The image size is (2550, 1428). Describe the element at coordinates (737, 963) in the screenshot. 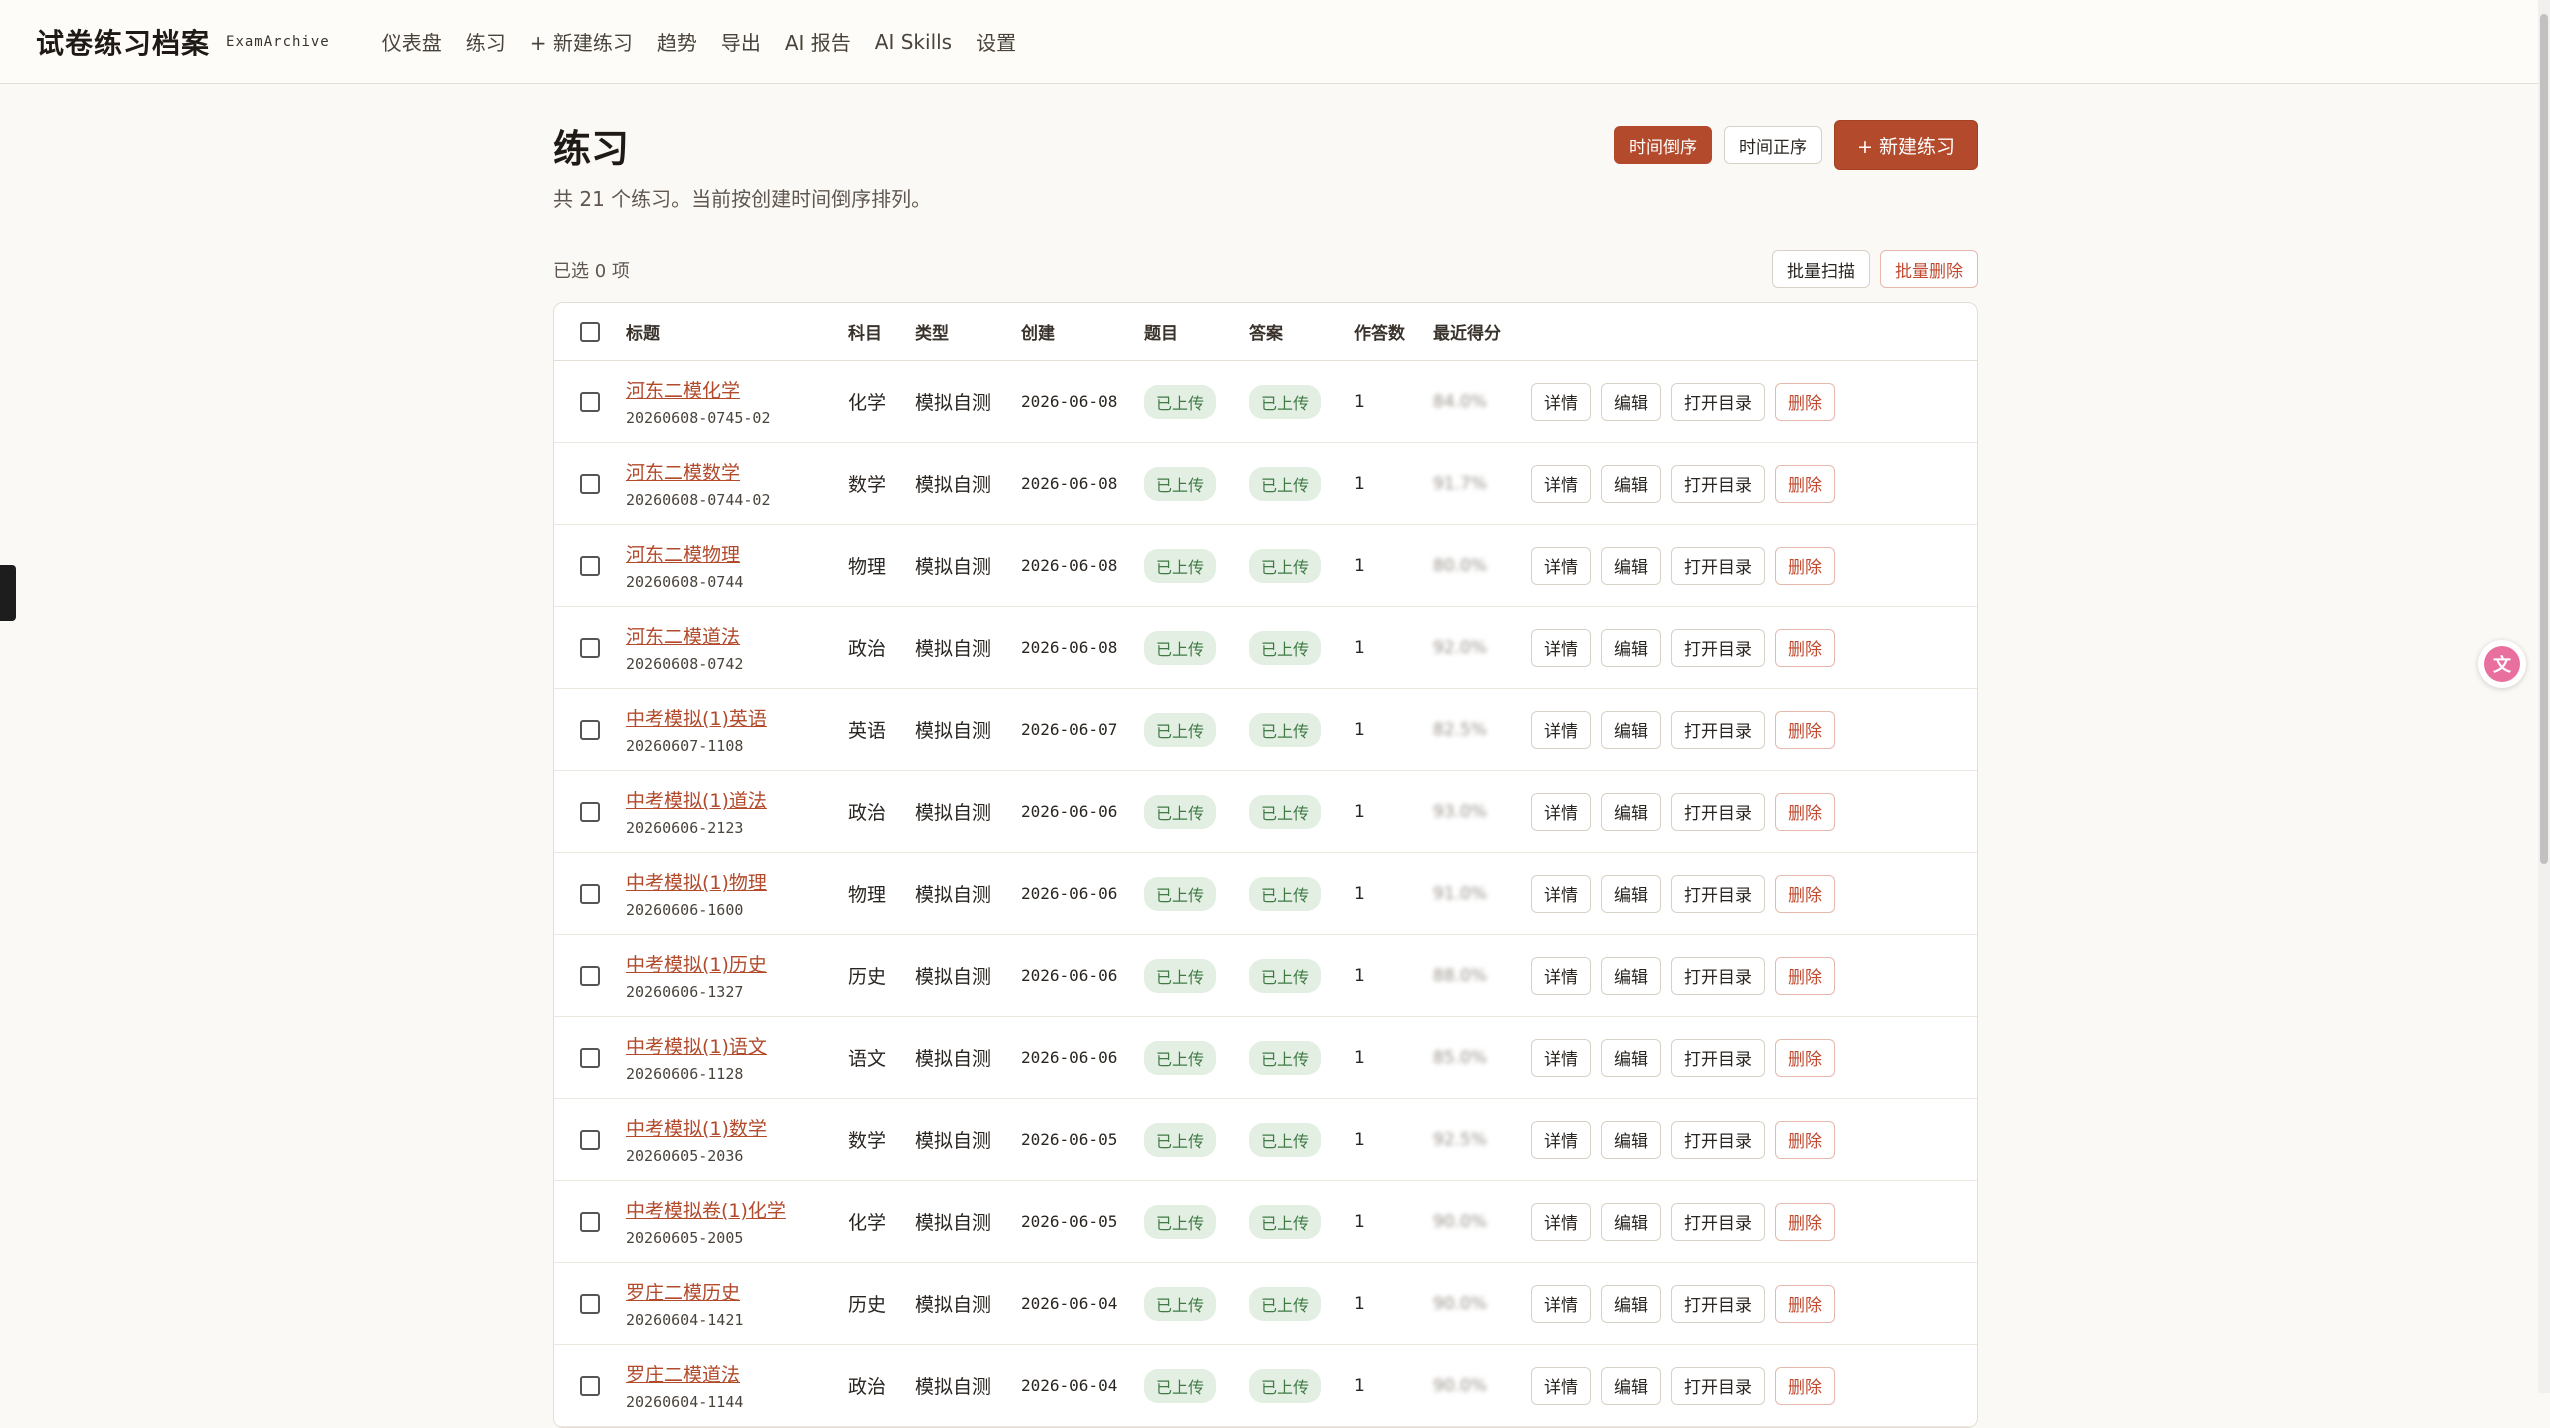

I see `practice-title-link: 中考模拟(1)历史` at that location.